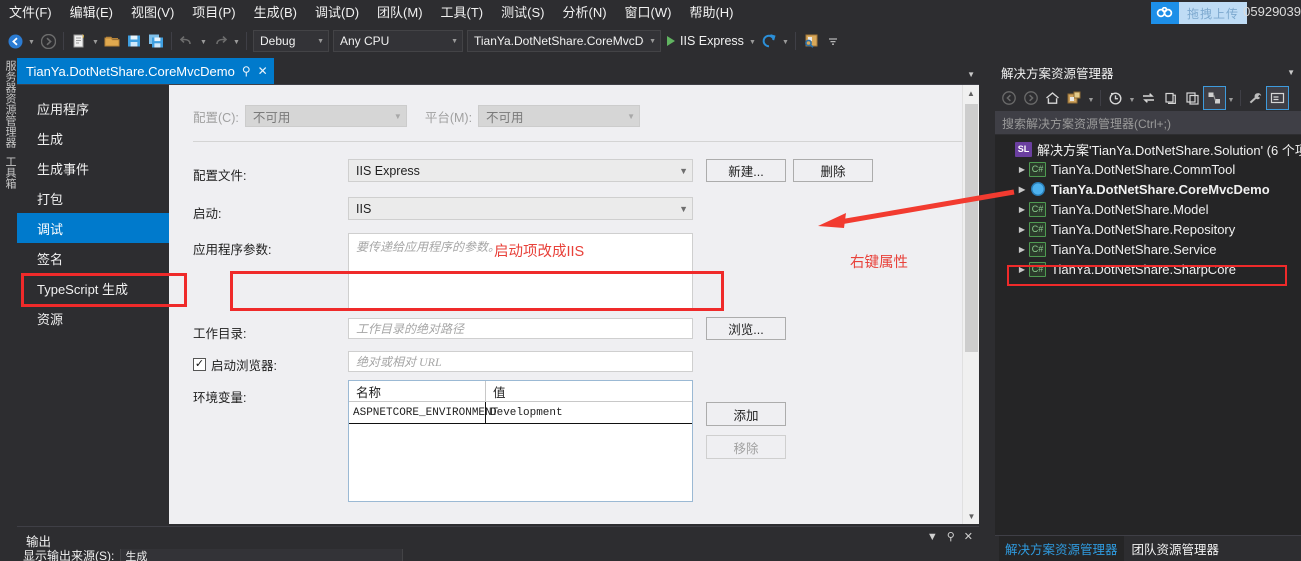  Describe the element at coordinates (1148, 189) in the screenshot. I see `tree-node-coremvcdemo: ▶ TianYa.DotNetShare.CoreMvcDemo` at that location.